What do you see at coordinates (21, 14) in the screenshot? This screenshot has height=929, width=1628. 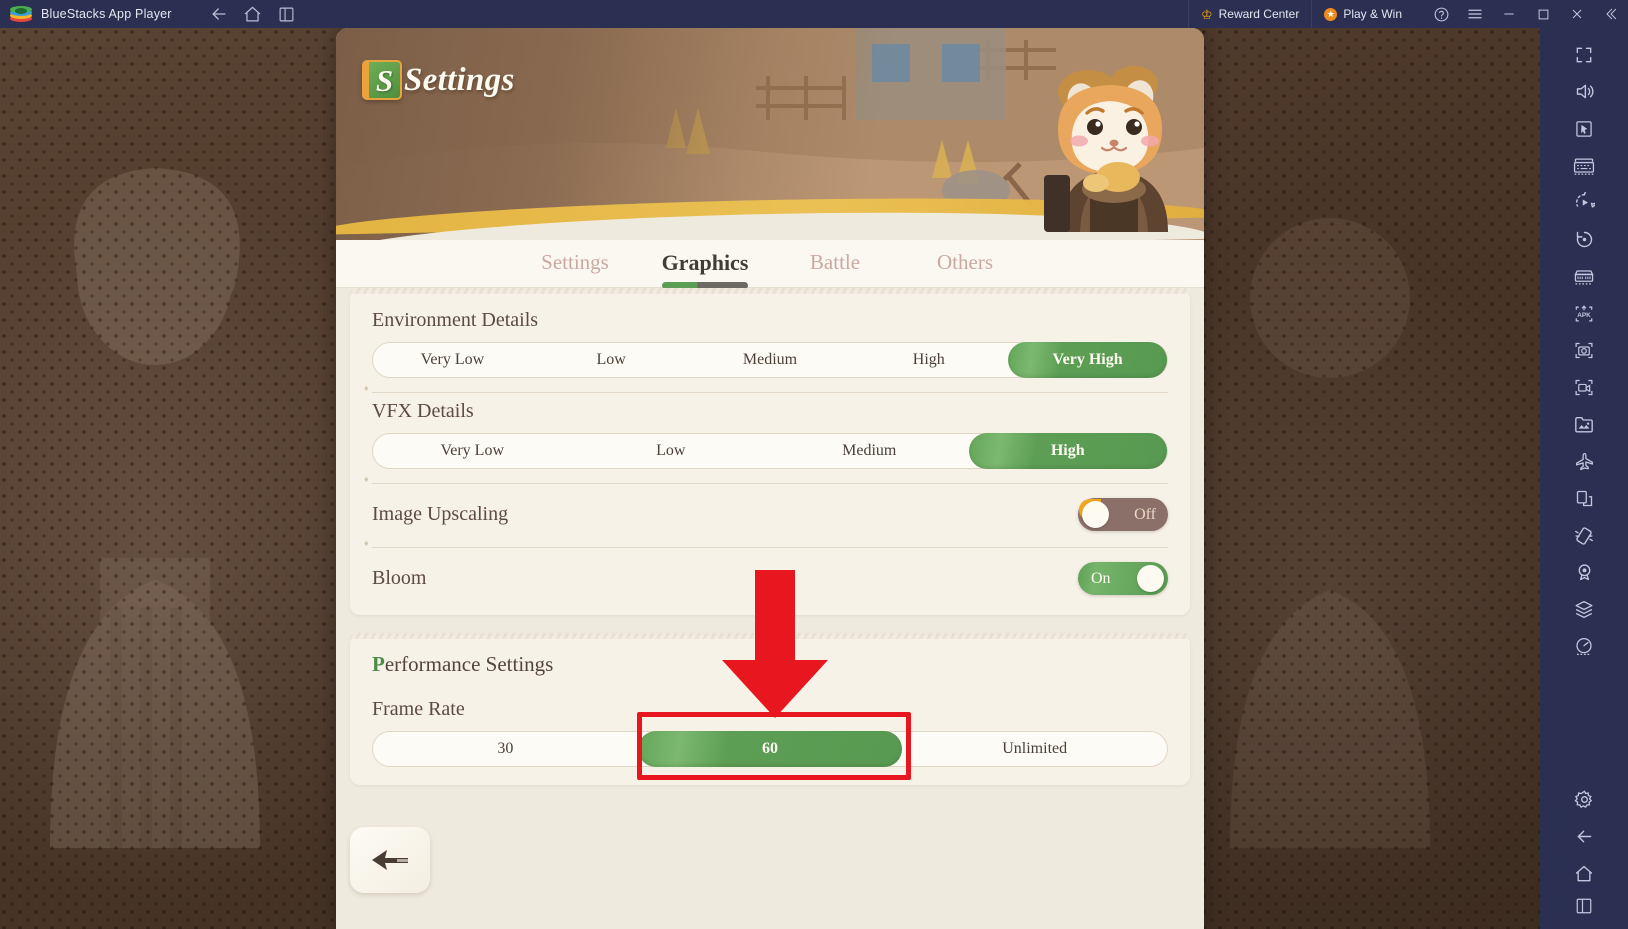 I see `bluestacks-logo-icon` at bounding box center [21, 14].